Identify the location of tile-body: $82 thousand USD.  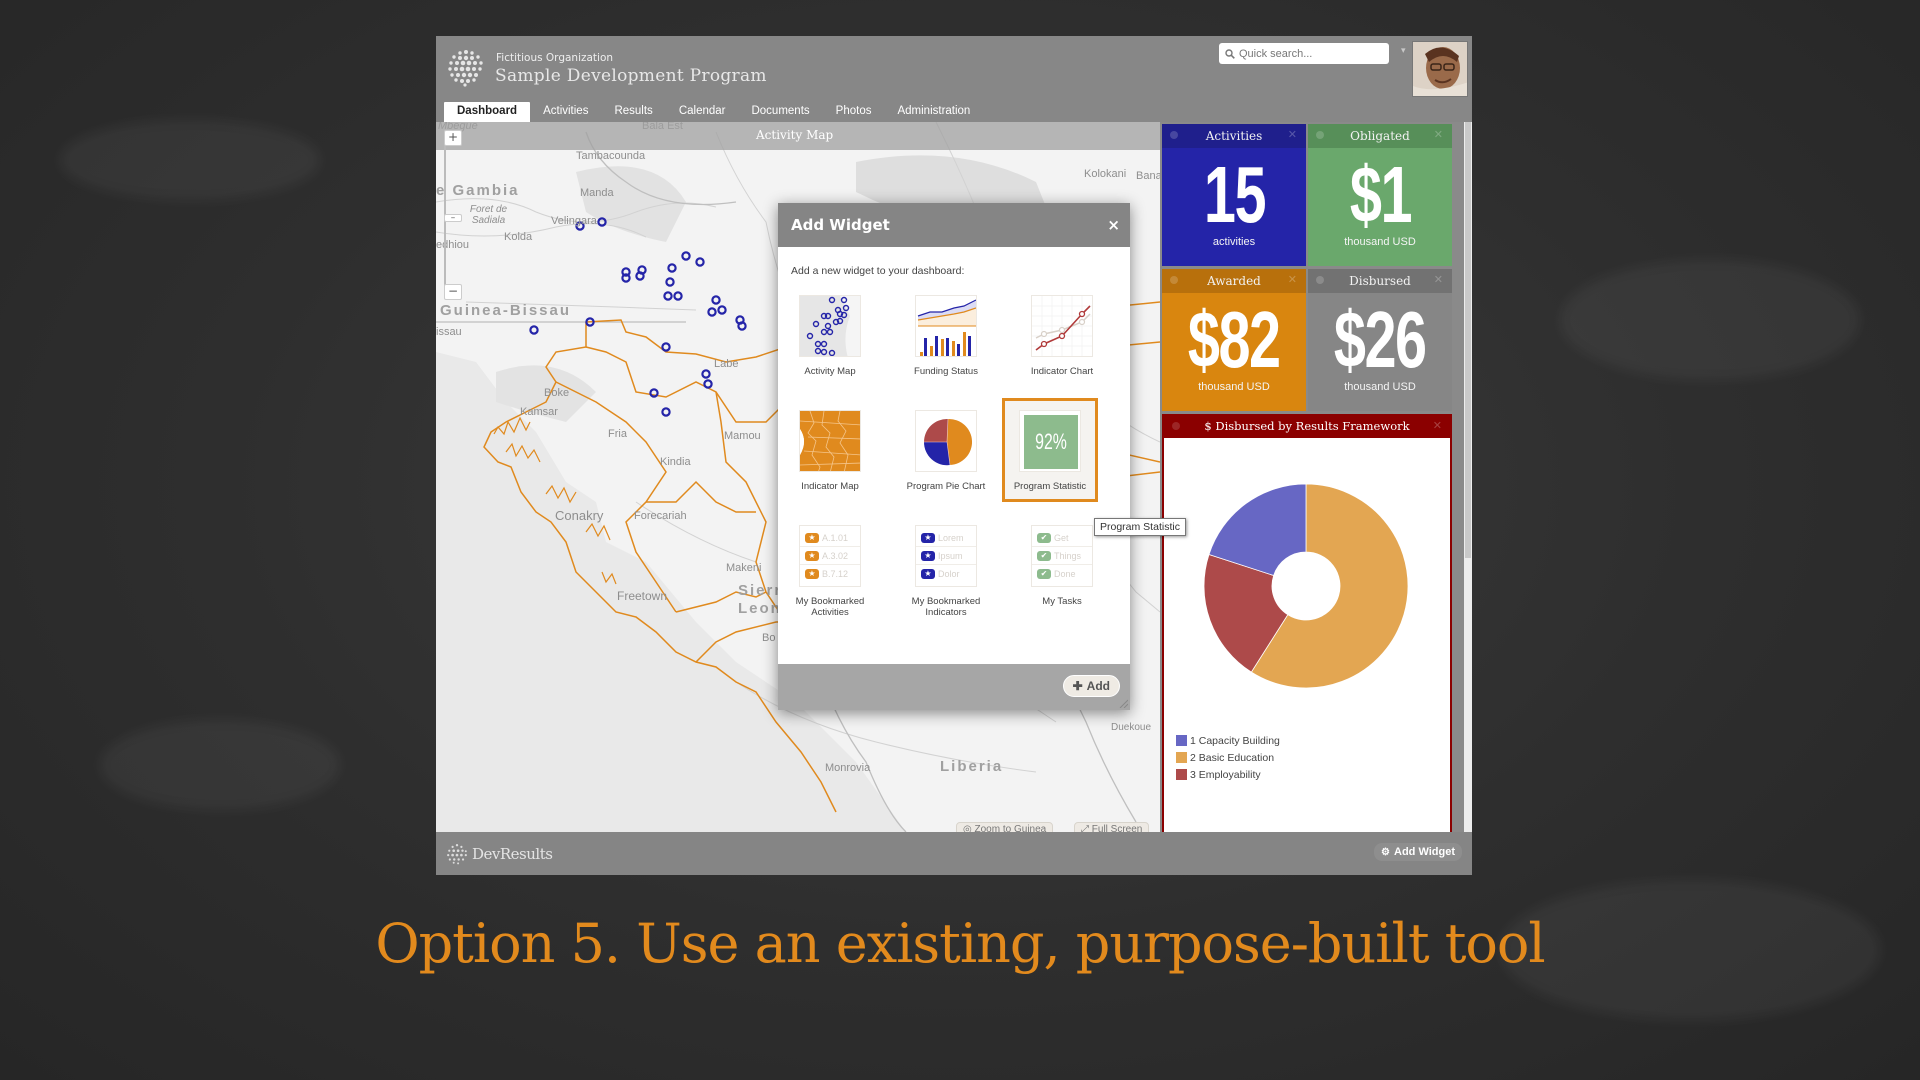
(1234, 352).